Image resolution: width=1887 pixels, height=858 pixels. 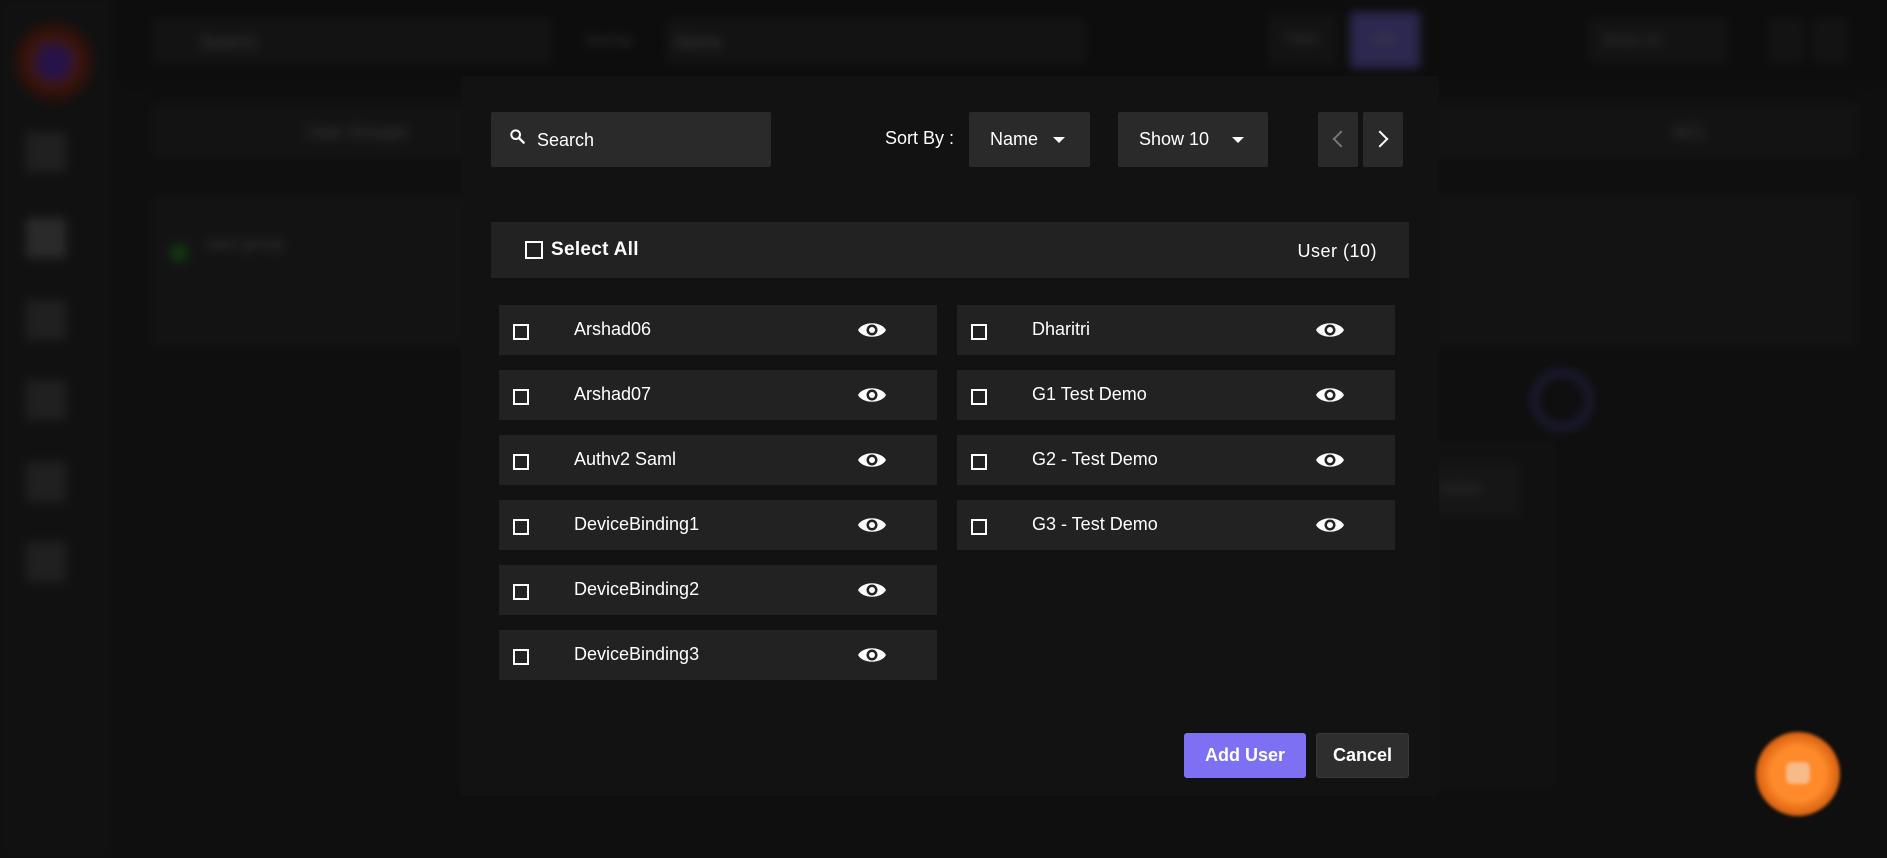 I want to click on list-item: Arshad07, so click(x=718, y=395).